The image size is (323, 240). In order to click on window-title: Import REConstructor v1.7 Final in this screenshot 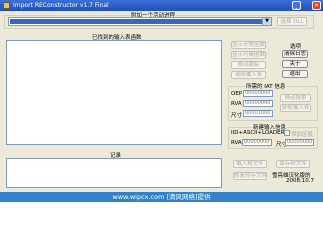, I will do `click(61, 5)`.